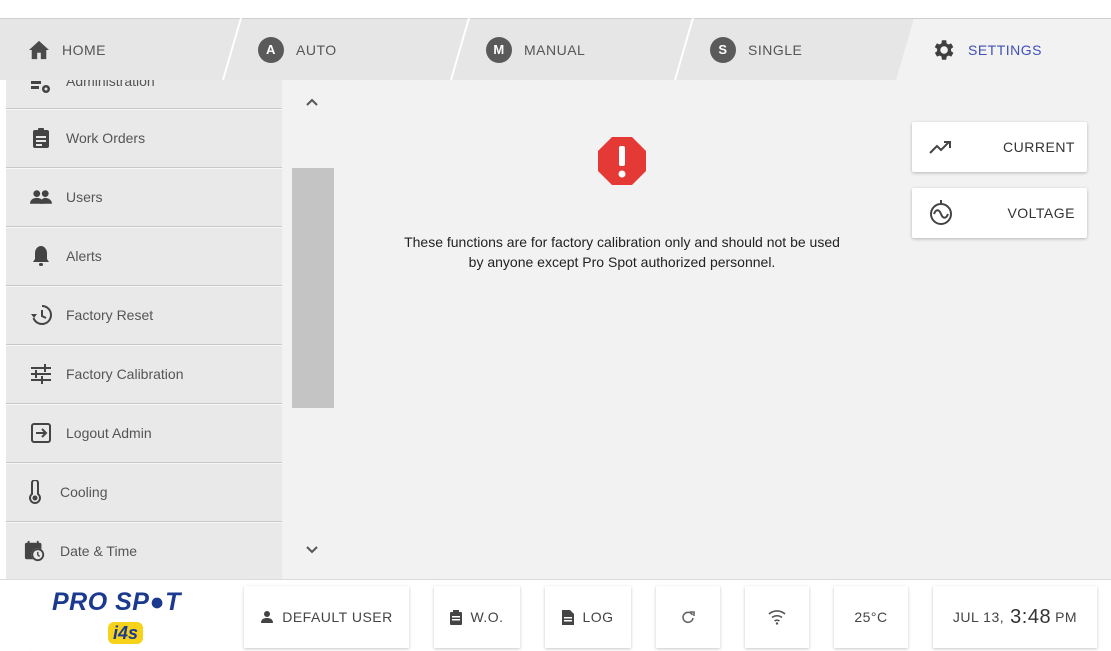  Describe the element at coordinates (144, 94) in the screenshot. I see `sidebar-item-administration: Administration` at that location.